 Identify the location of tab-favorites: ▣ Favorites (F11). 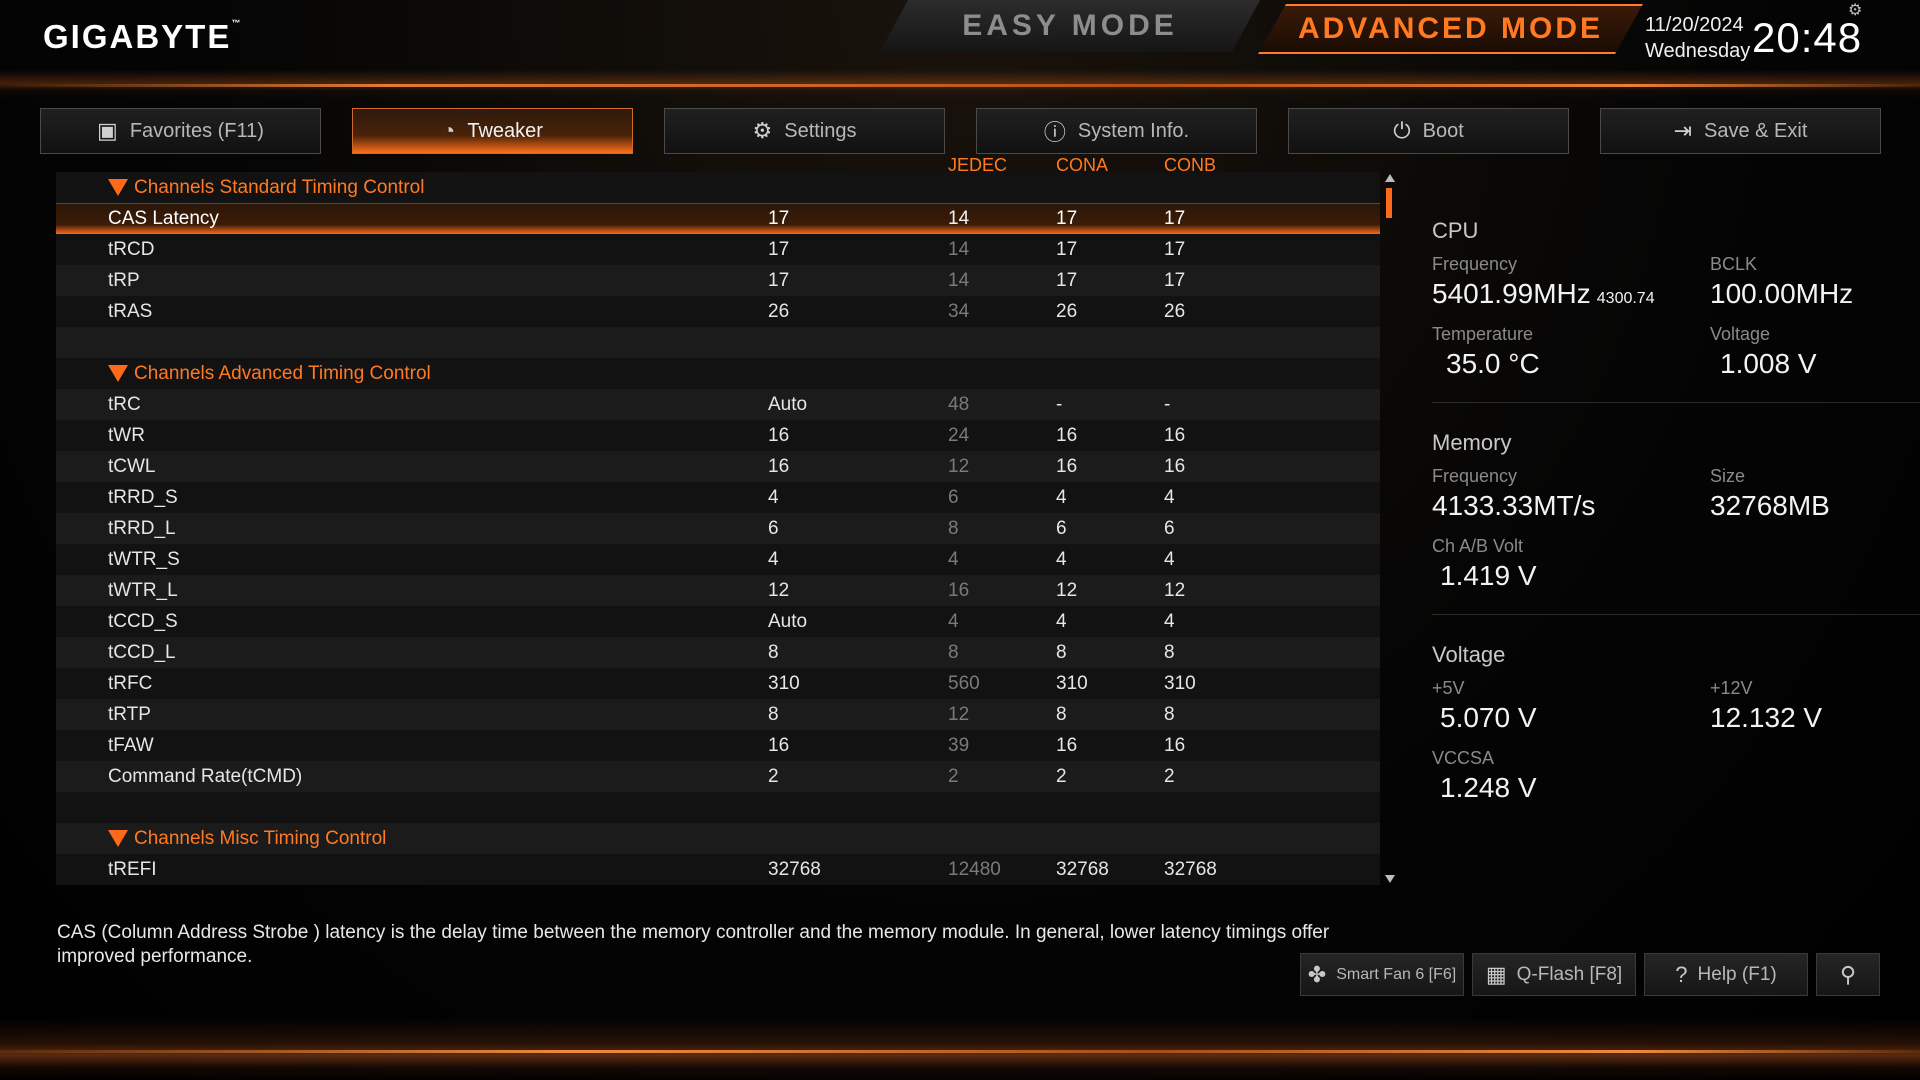
(180, 131).